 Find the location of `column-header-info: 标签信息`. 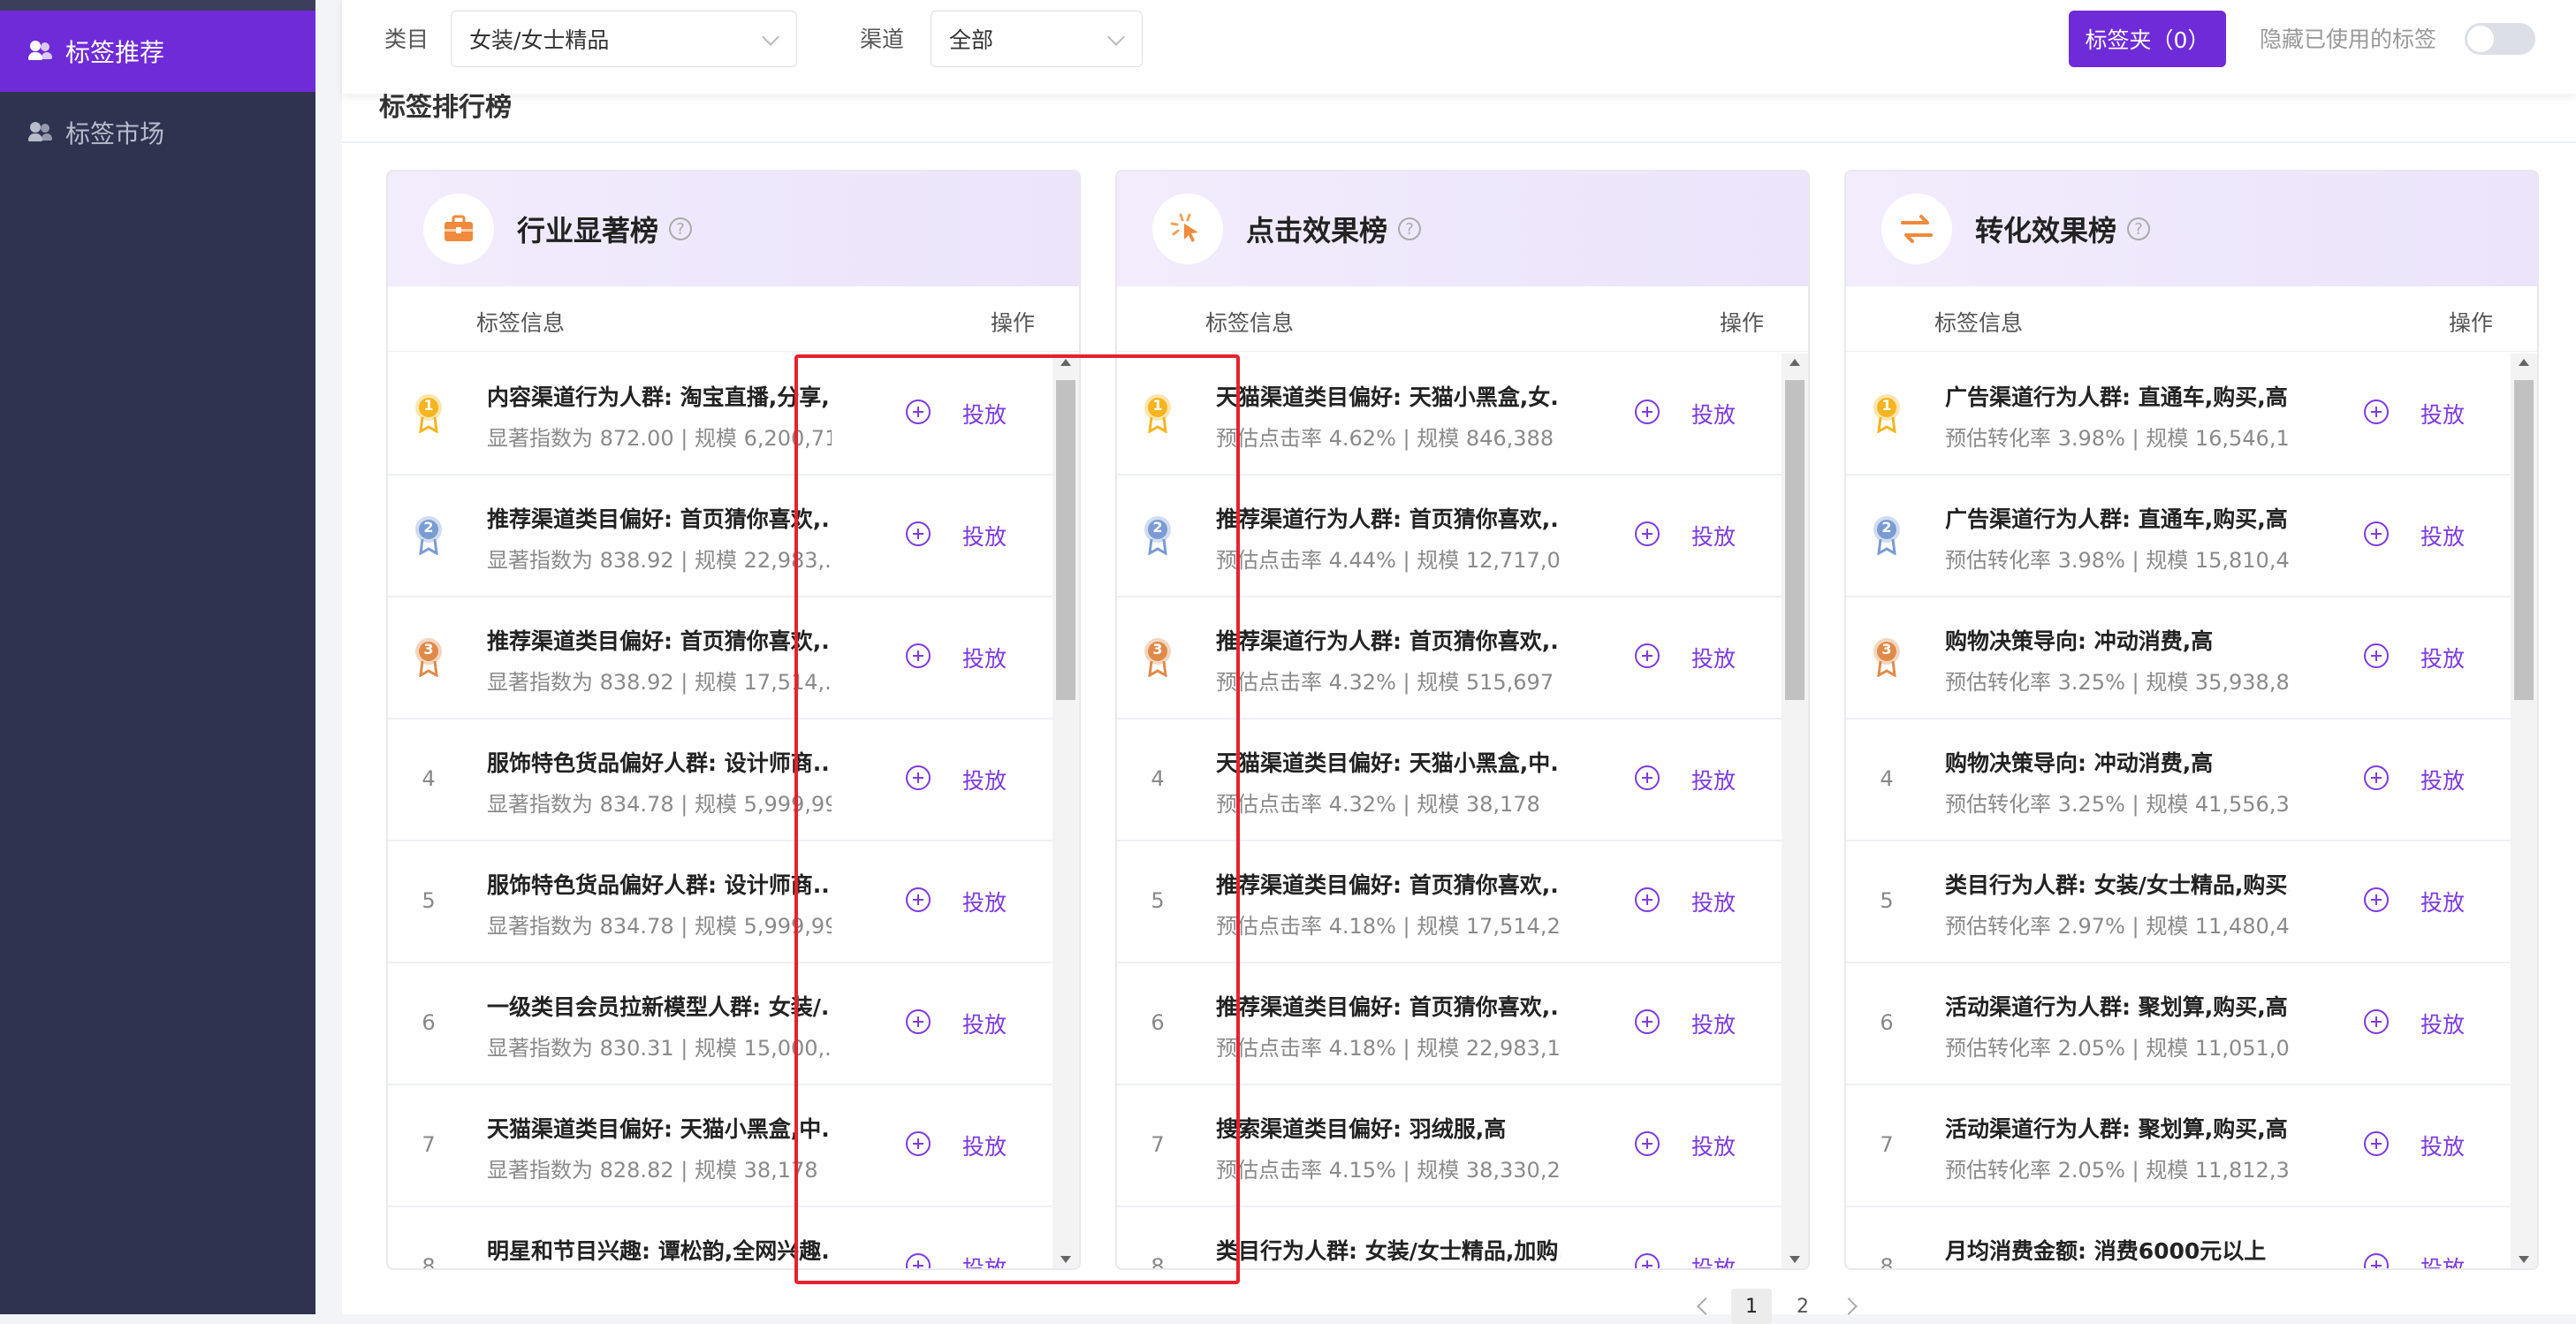

column-header-info: 标签信息 is located at coordinates (1250, 323).